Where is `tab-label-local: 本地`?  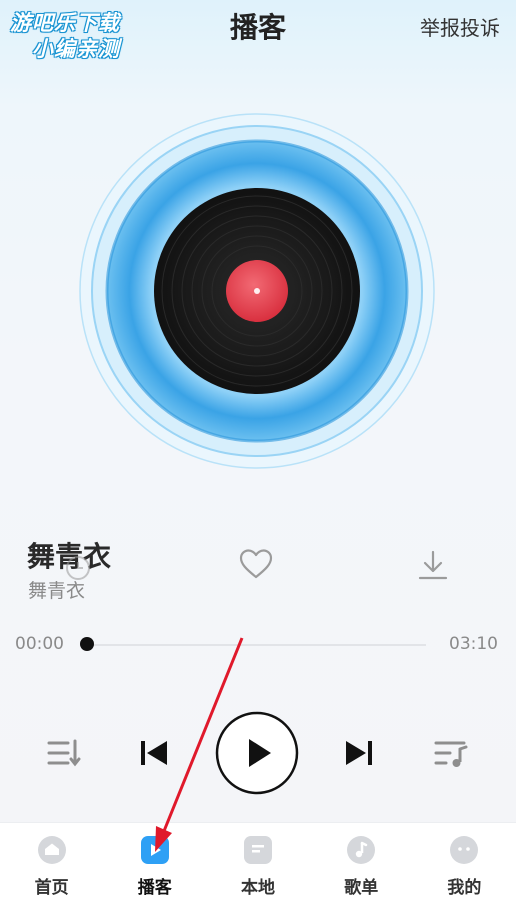
tab-label-local: 本地 is located at coordinates (258, 888).